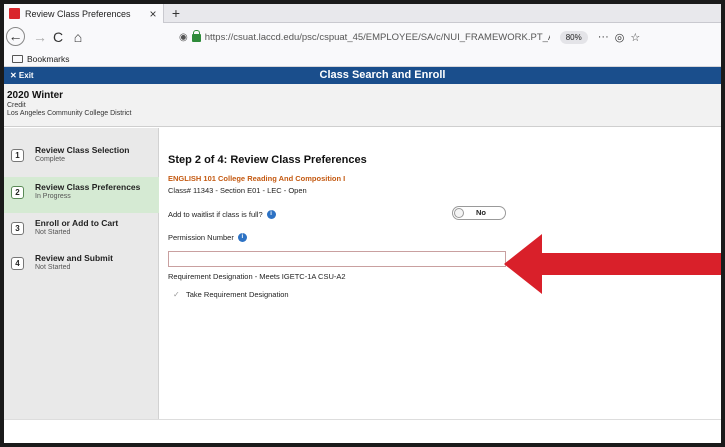 The image size is (725, 447). Describe the element at coordinates (88, 187) in the screenshot. I see `step-title: Review Class Preferences` at that location.